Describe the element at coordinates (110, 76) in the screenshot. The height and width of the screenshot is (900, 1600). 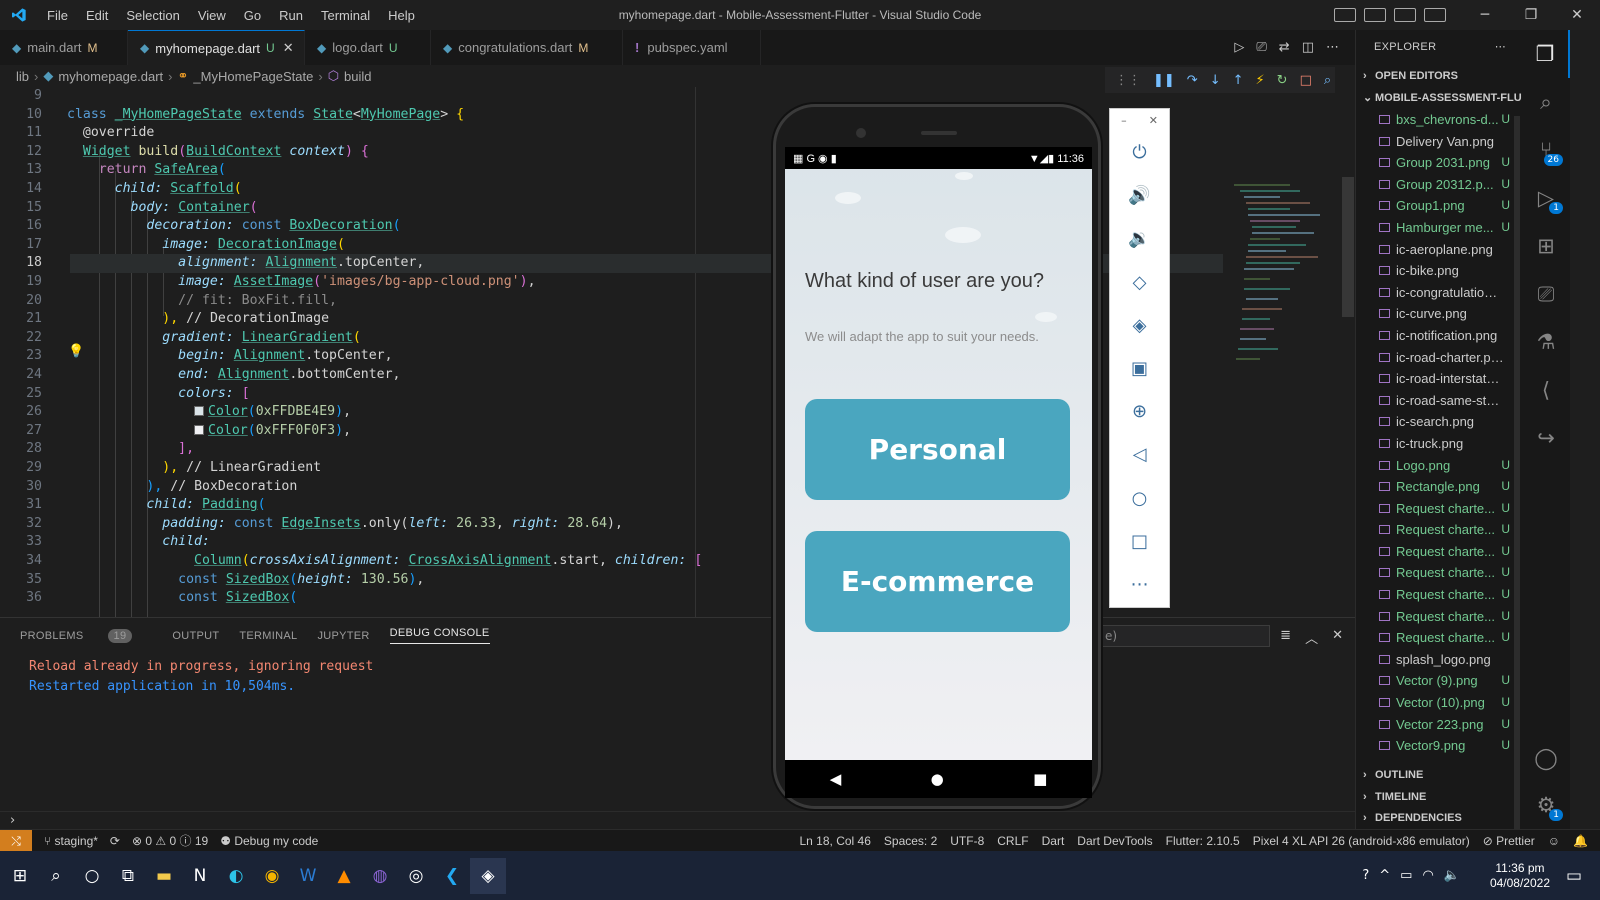
I see `breadcrumb-file: myhomepage.dart` at that location.